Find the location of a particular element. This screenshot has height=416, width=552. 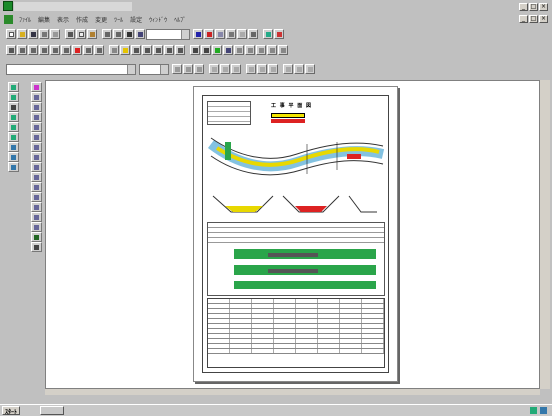

tool-15-button is located at coordinates (169, 50).